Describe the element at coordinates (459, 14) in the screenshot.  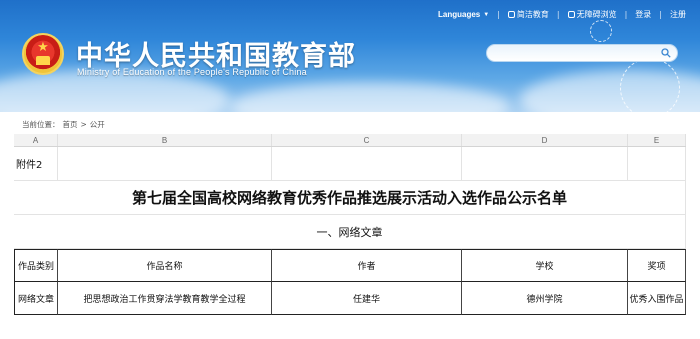
I see `languages-label: Languages` at that location.